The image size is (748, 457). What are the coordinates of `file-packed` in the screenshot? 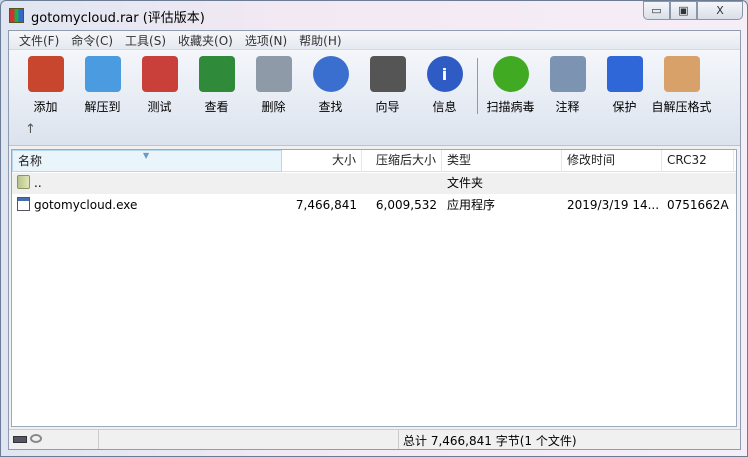 It's located at (402, 183).